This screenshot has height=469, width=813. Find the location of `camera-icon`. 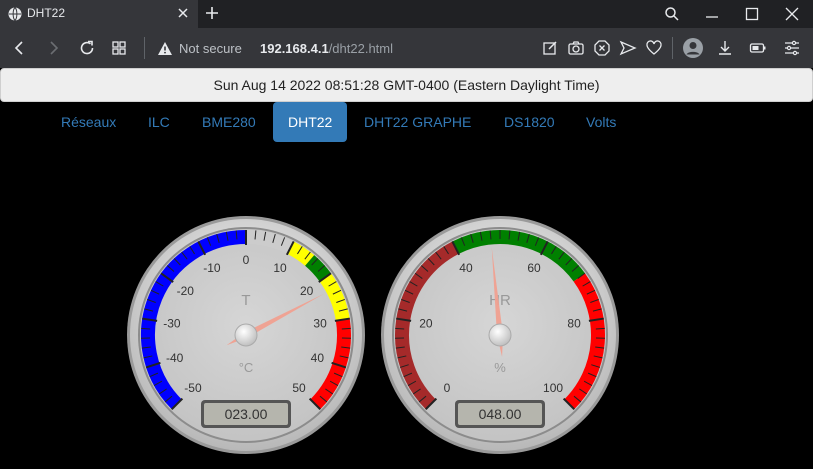

camera-icon is located at coordinates (576, 48).